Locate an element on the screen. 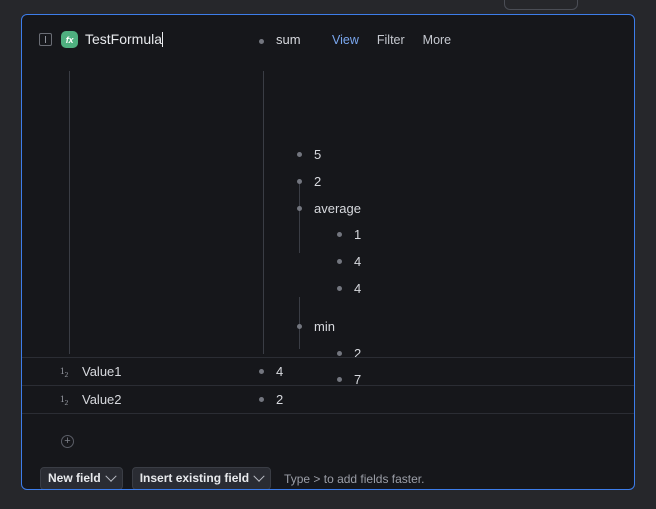  tree-item: 5 is located at coordinates (309, 154).